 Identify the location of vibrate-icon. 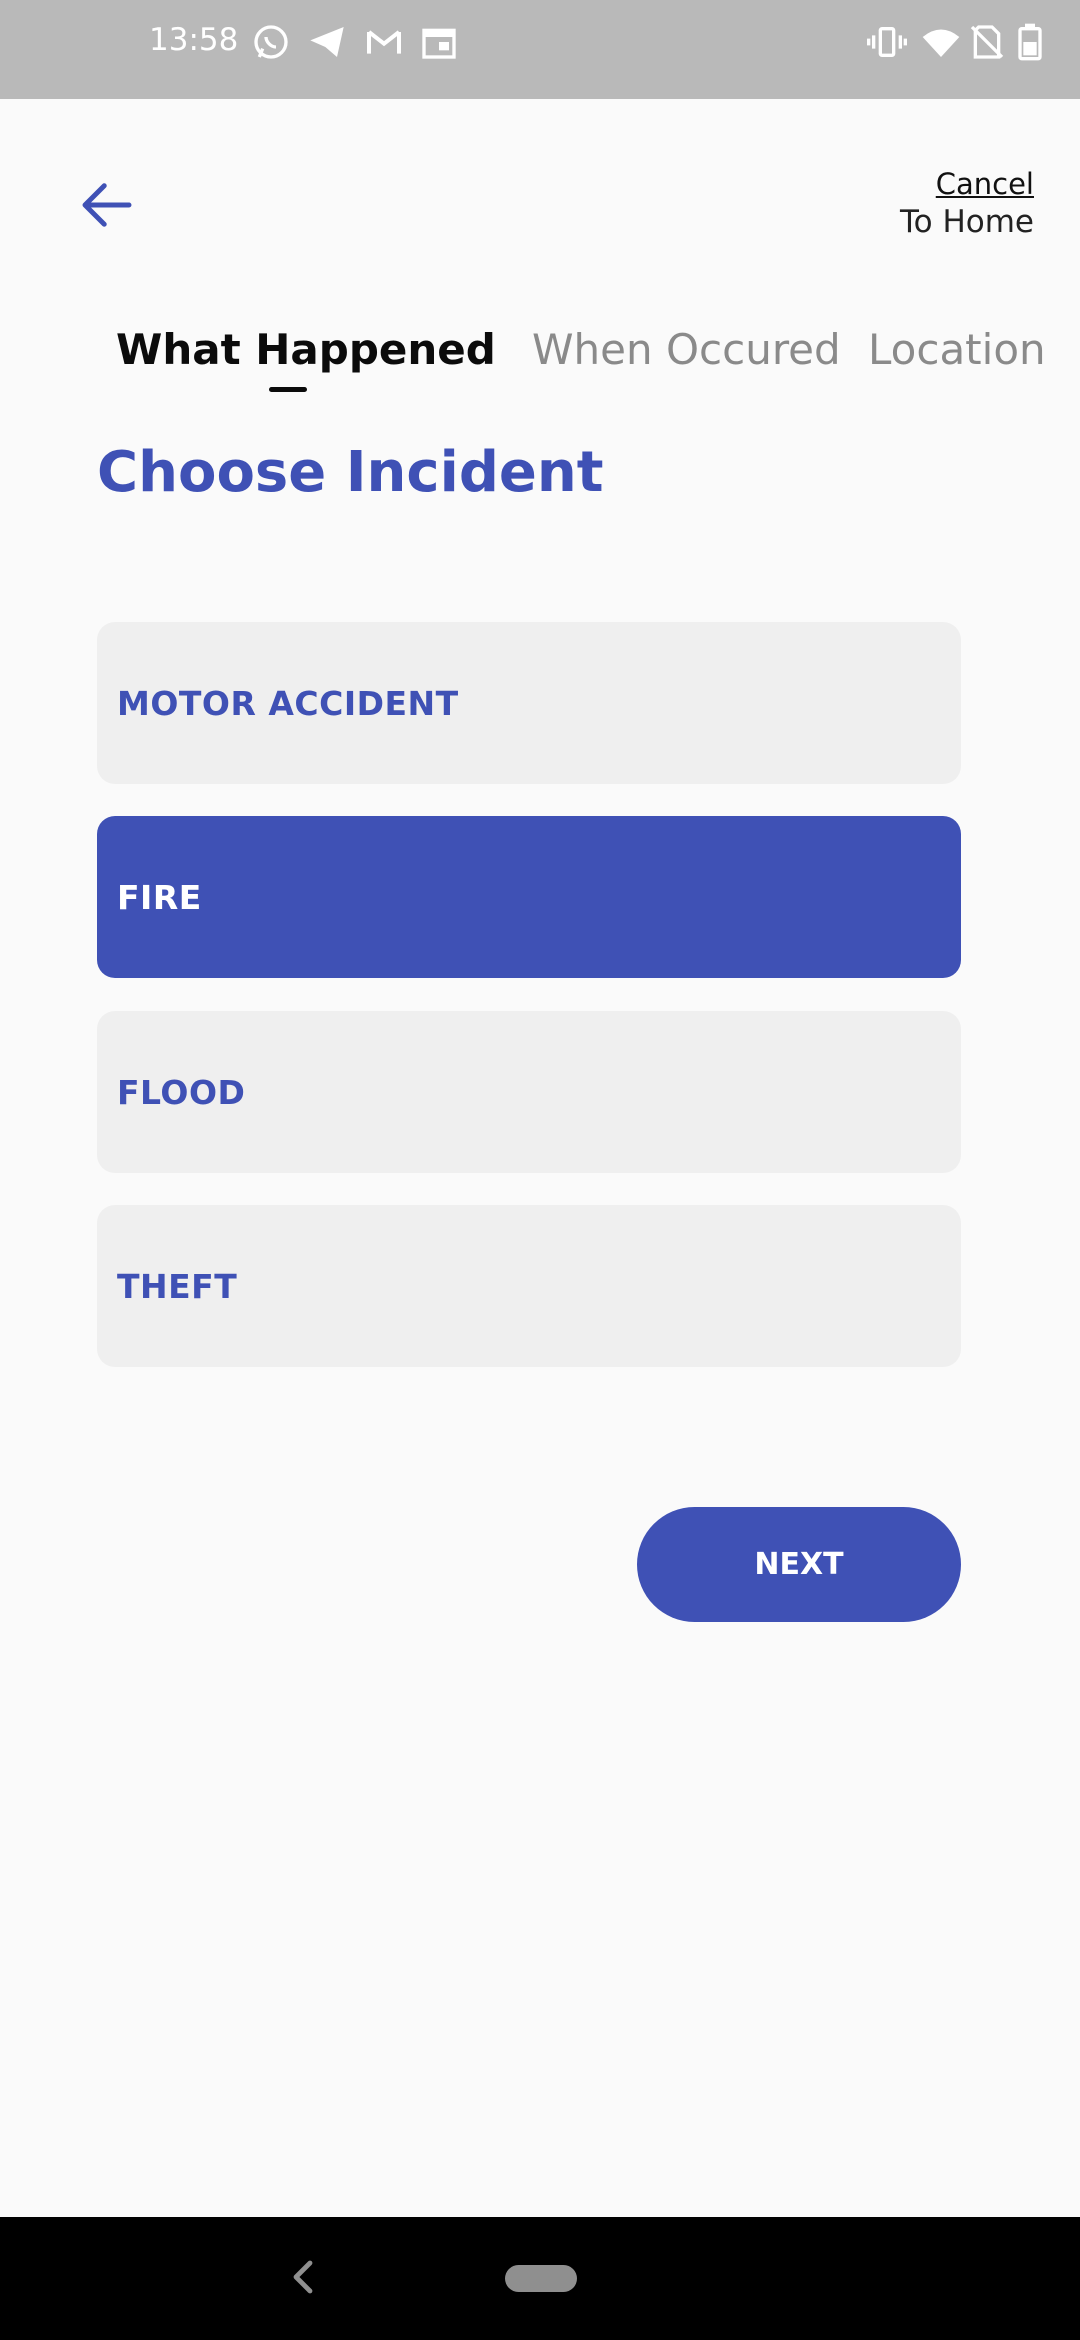
(887, 42).